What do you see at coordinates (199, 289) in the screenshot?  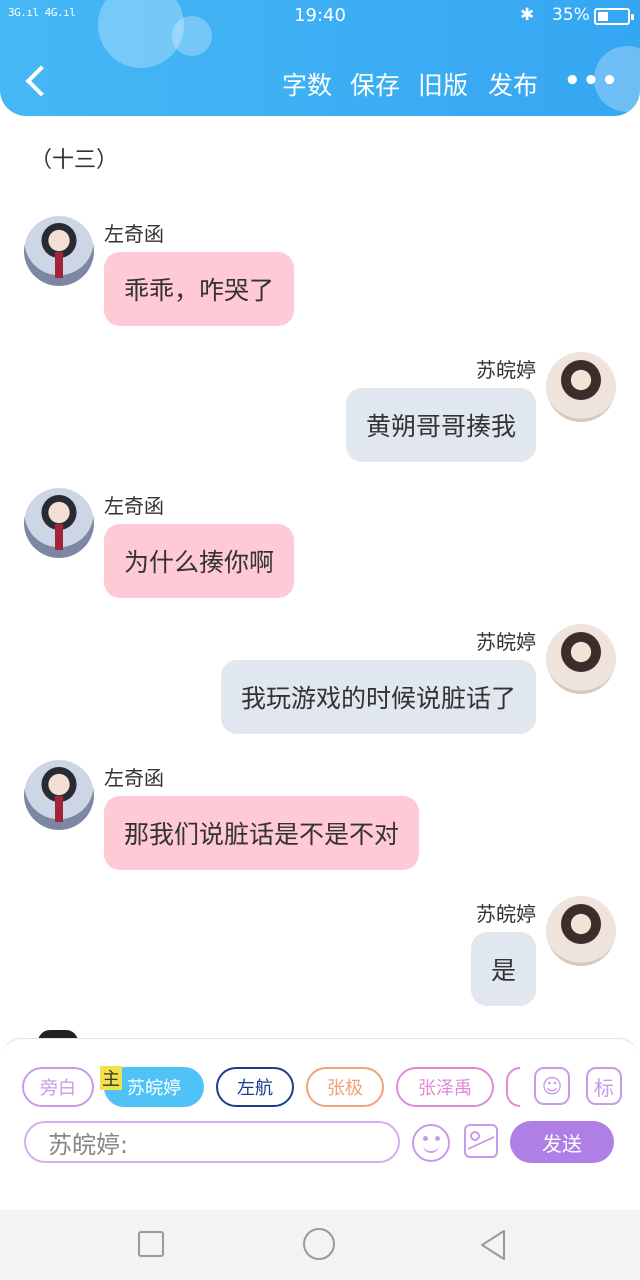 I see `message-bubble: 乖乖，咋哭了` at bounding box center [199, 289].